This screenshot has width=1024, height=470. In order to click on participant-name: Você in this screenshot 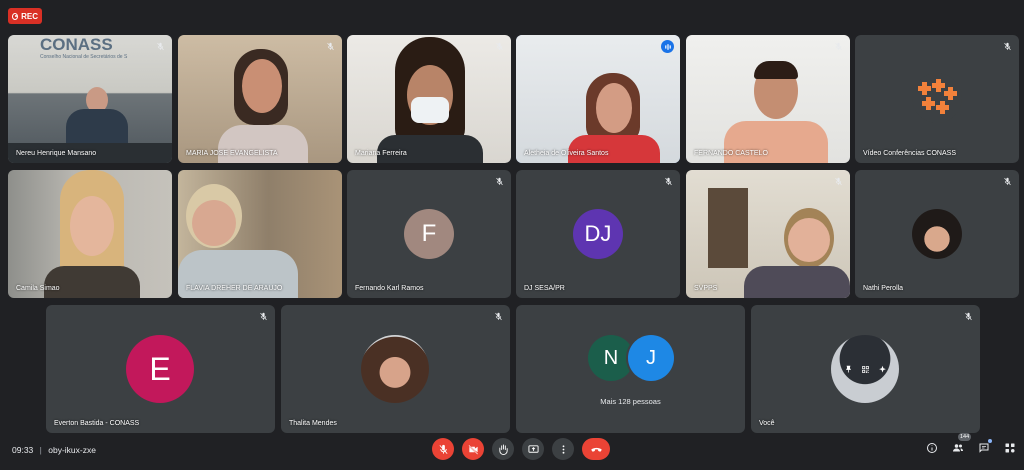, I will do `click(767, 423)`.